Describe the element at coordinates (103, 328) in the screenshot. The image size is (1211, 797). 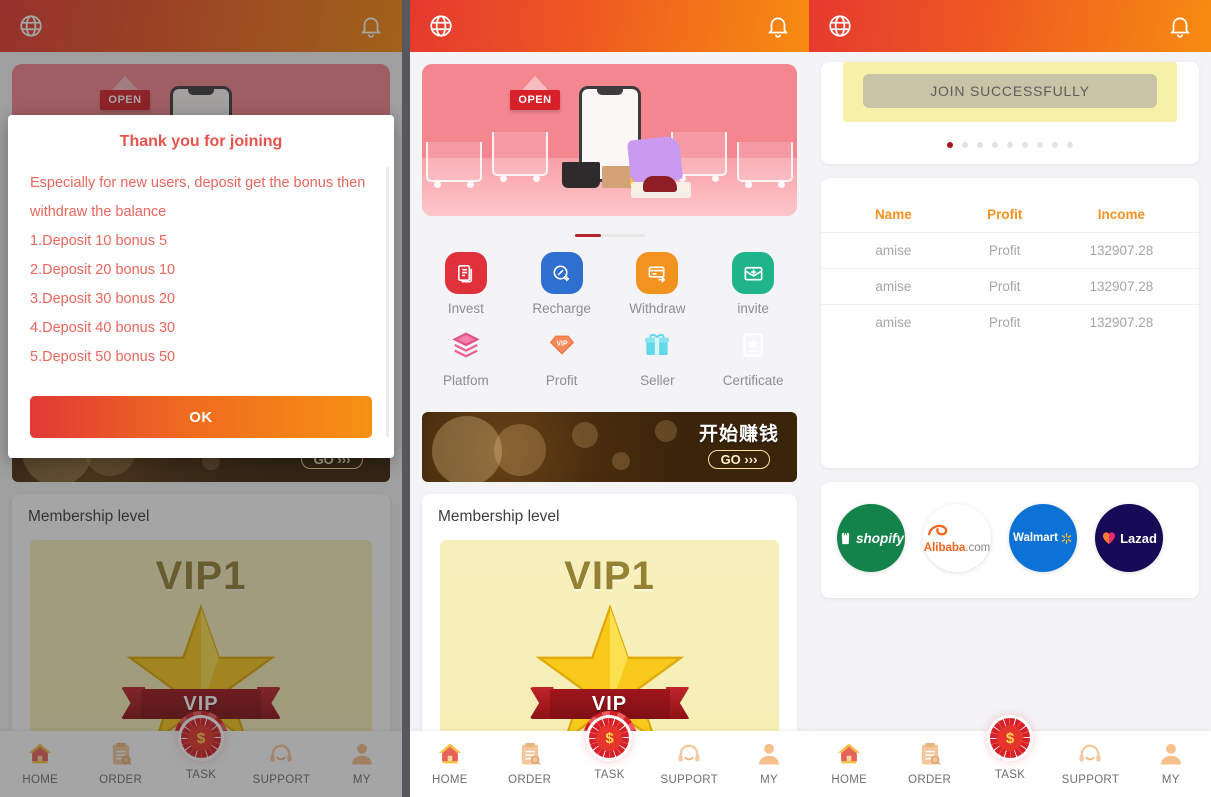
I see `modal-line: 4.Deposit 40 bonus 30` at that location.